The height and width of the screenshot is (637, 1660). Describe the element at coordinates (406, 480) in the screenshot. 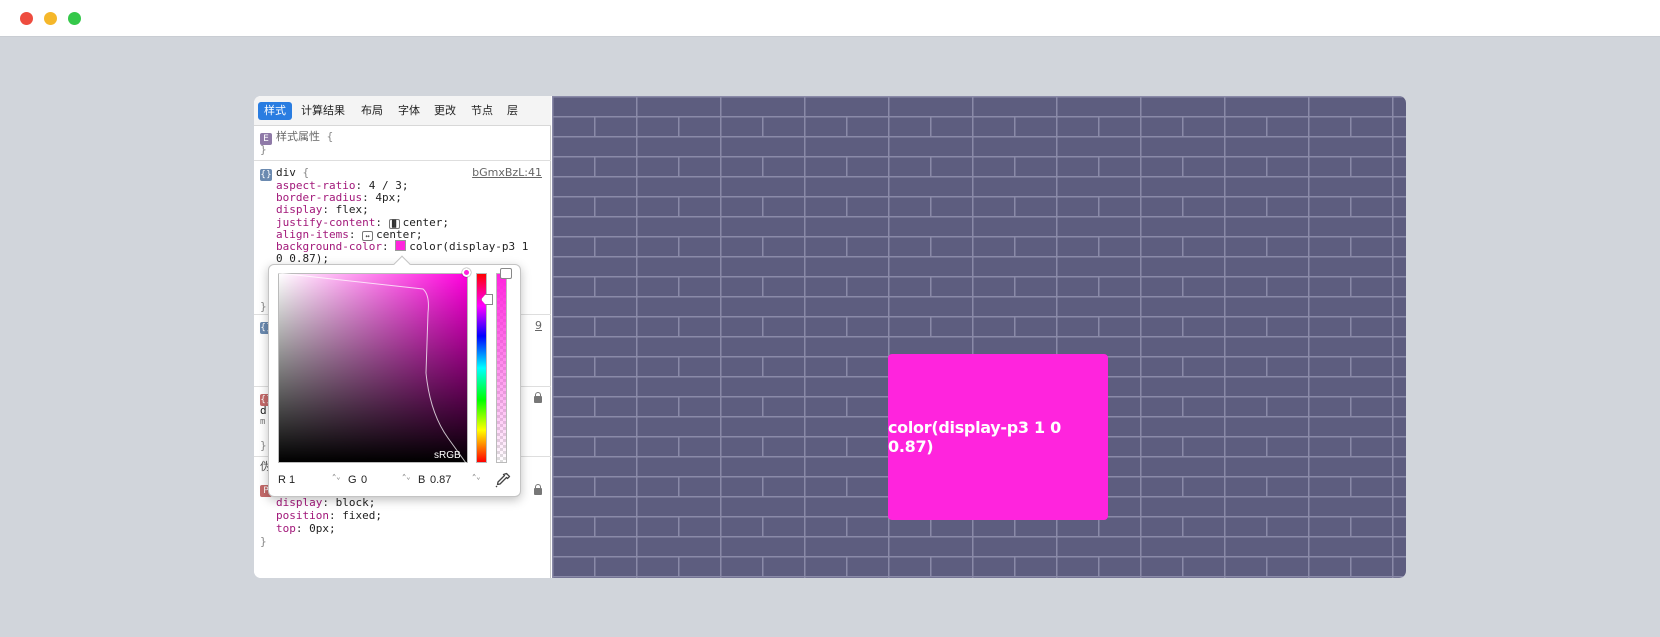

I see `g-stepper: ⌃⌄` at that location.